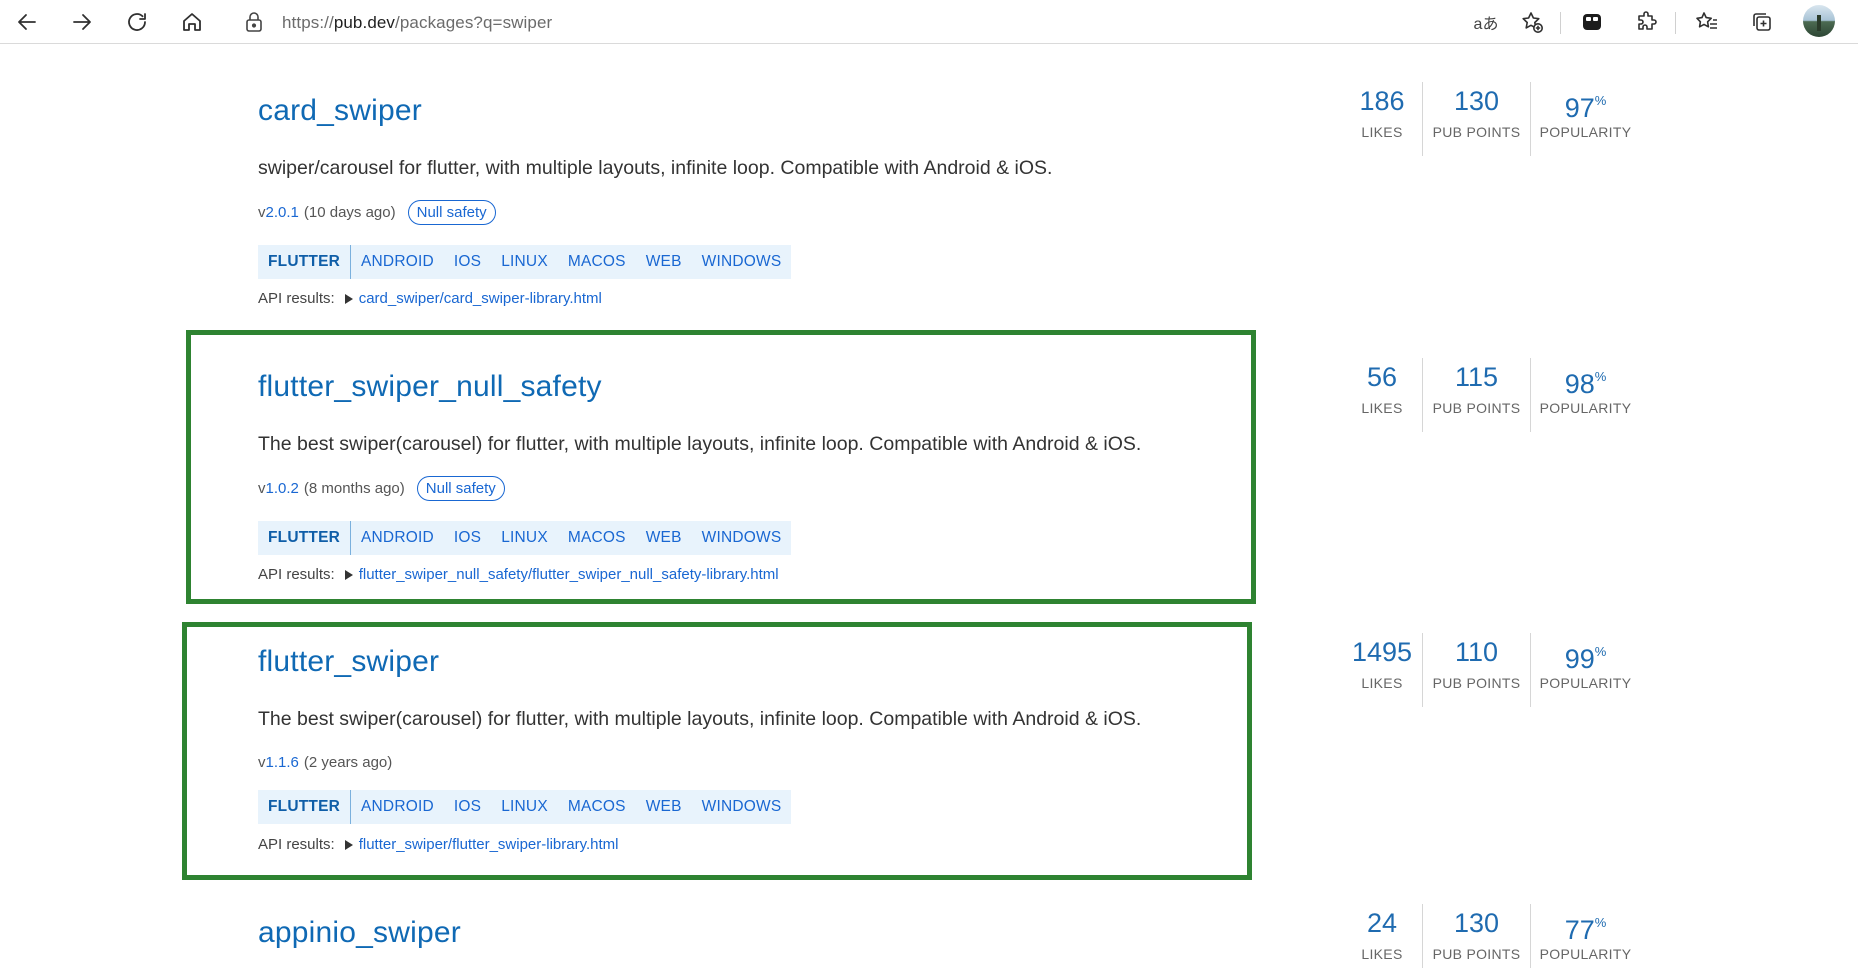 This screenshot has width=1858, height=968. Describe the element at coordinates (742, 262) in the screenshot. I see `tag-windows: WINDOWS` at that location.